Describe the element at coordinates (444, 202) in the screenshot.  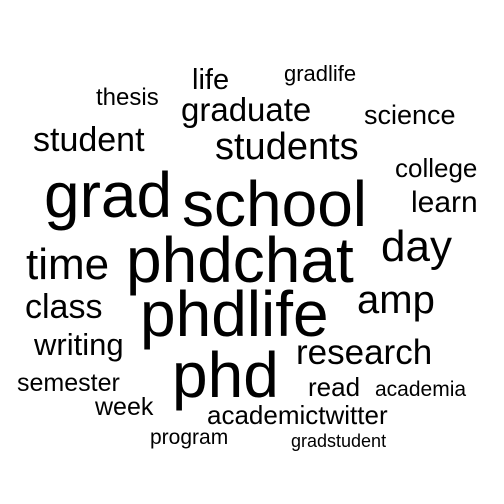
I see `word-learn: learn` at that location.